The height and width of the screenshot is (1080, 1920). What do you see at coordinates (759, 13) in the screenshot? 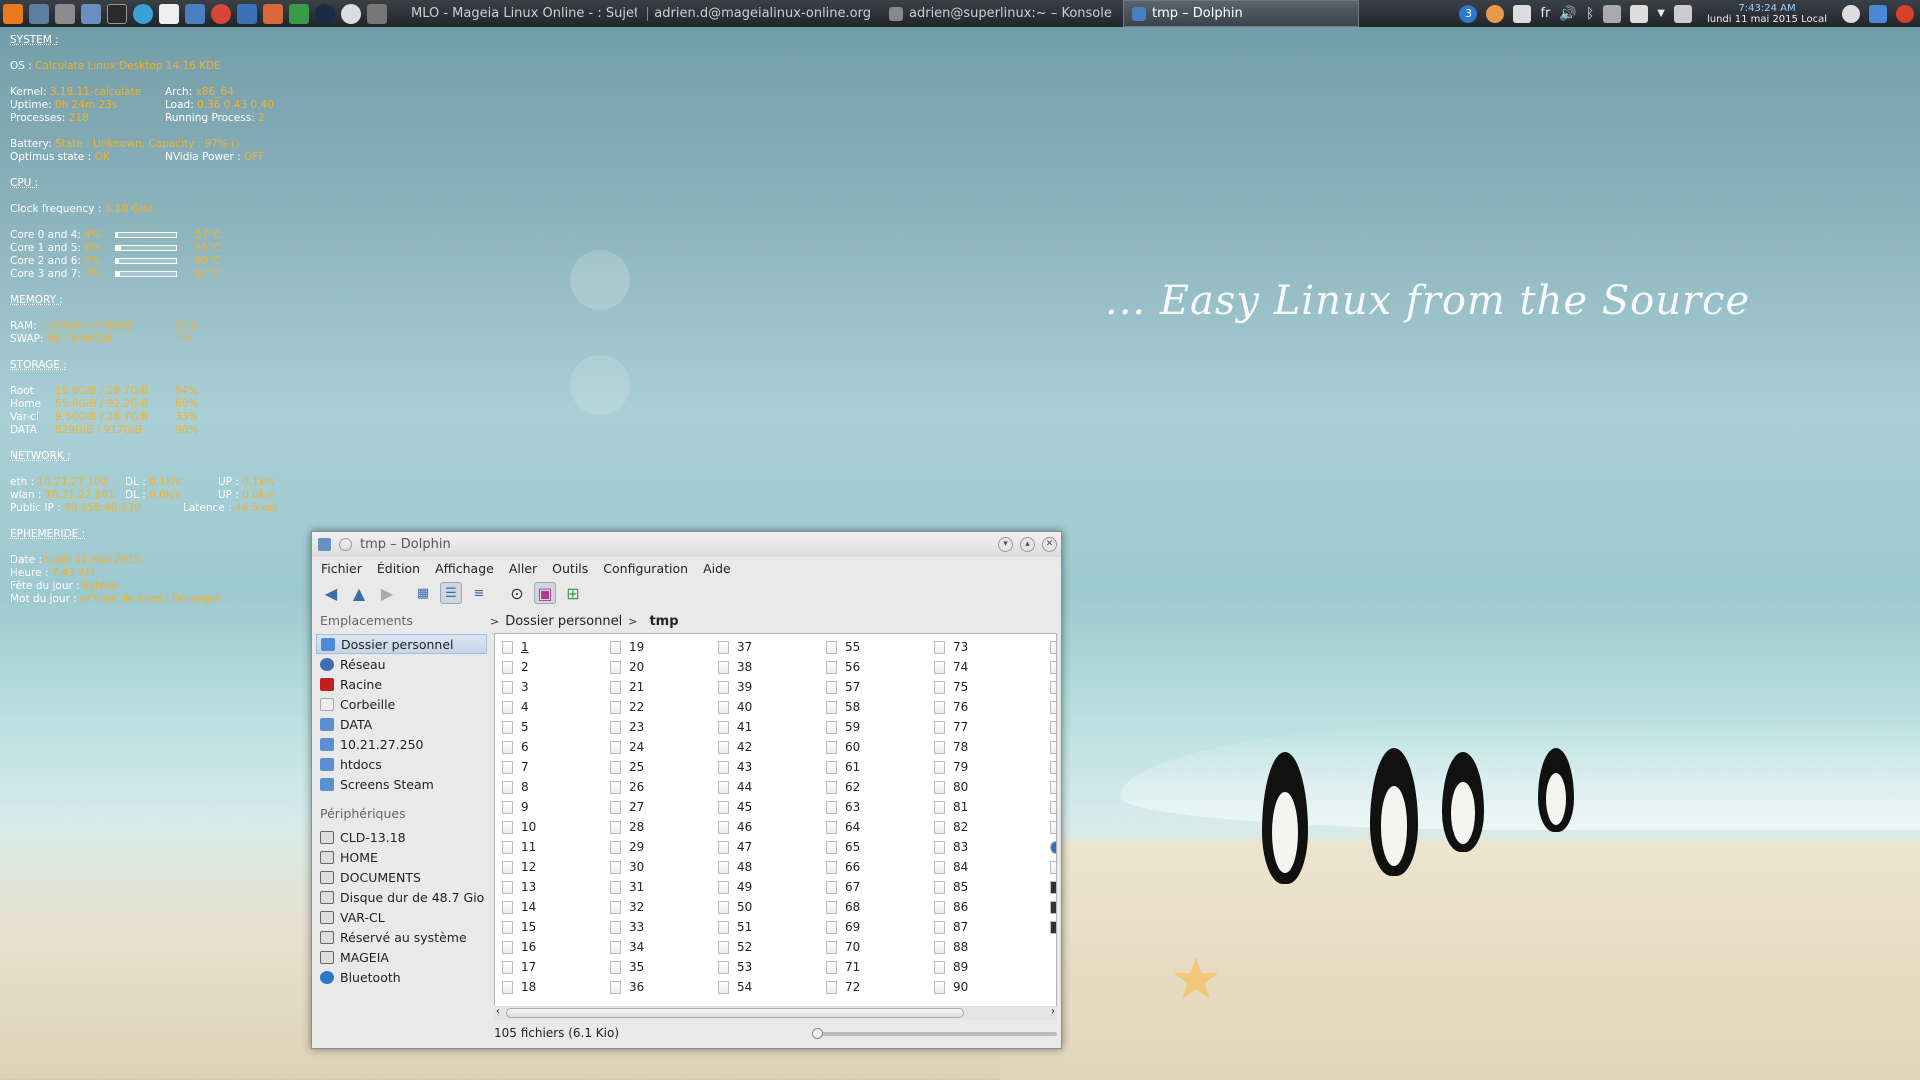
I see `task-mail: adrien.d@mageialinux-online.org` at bounding box center [759, 13].